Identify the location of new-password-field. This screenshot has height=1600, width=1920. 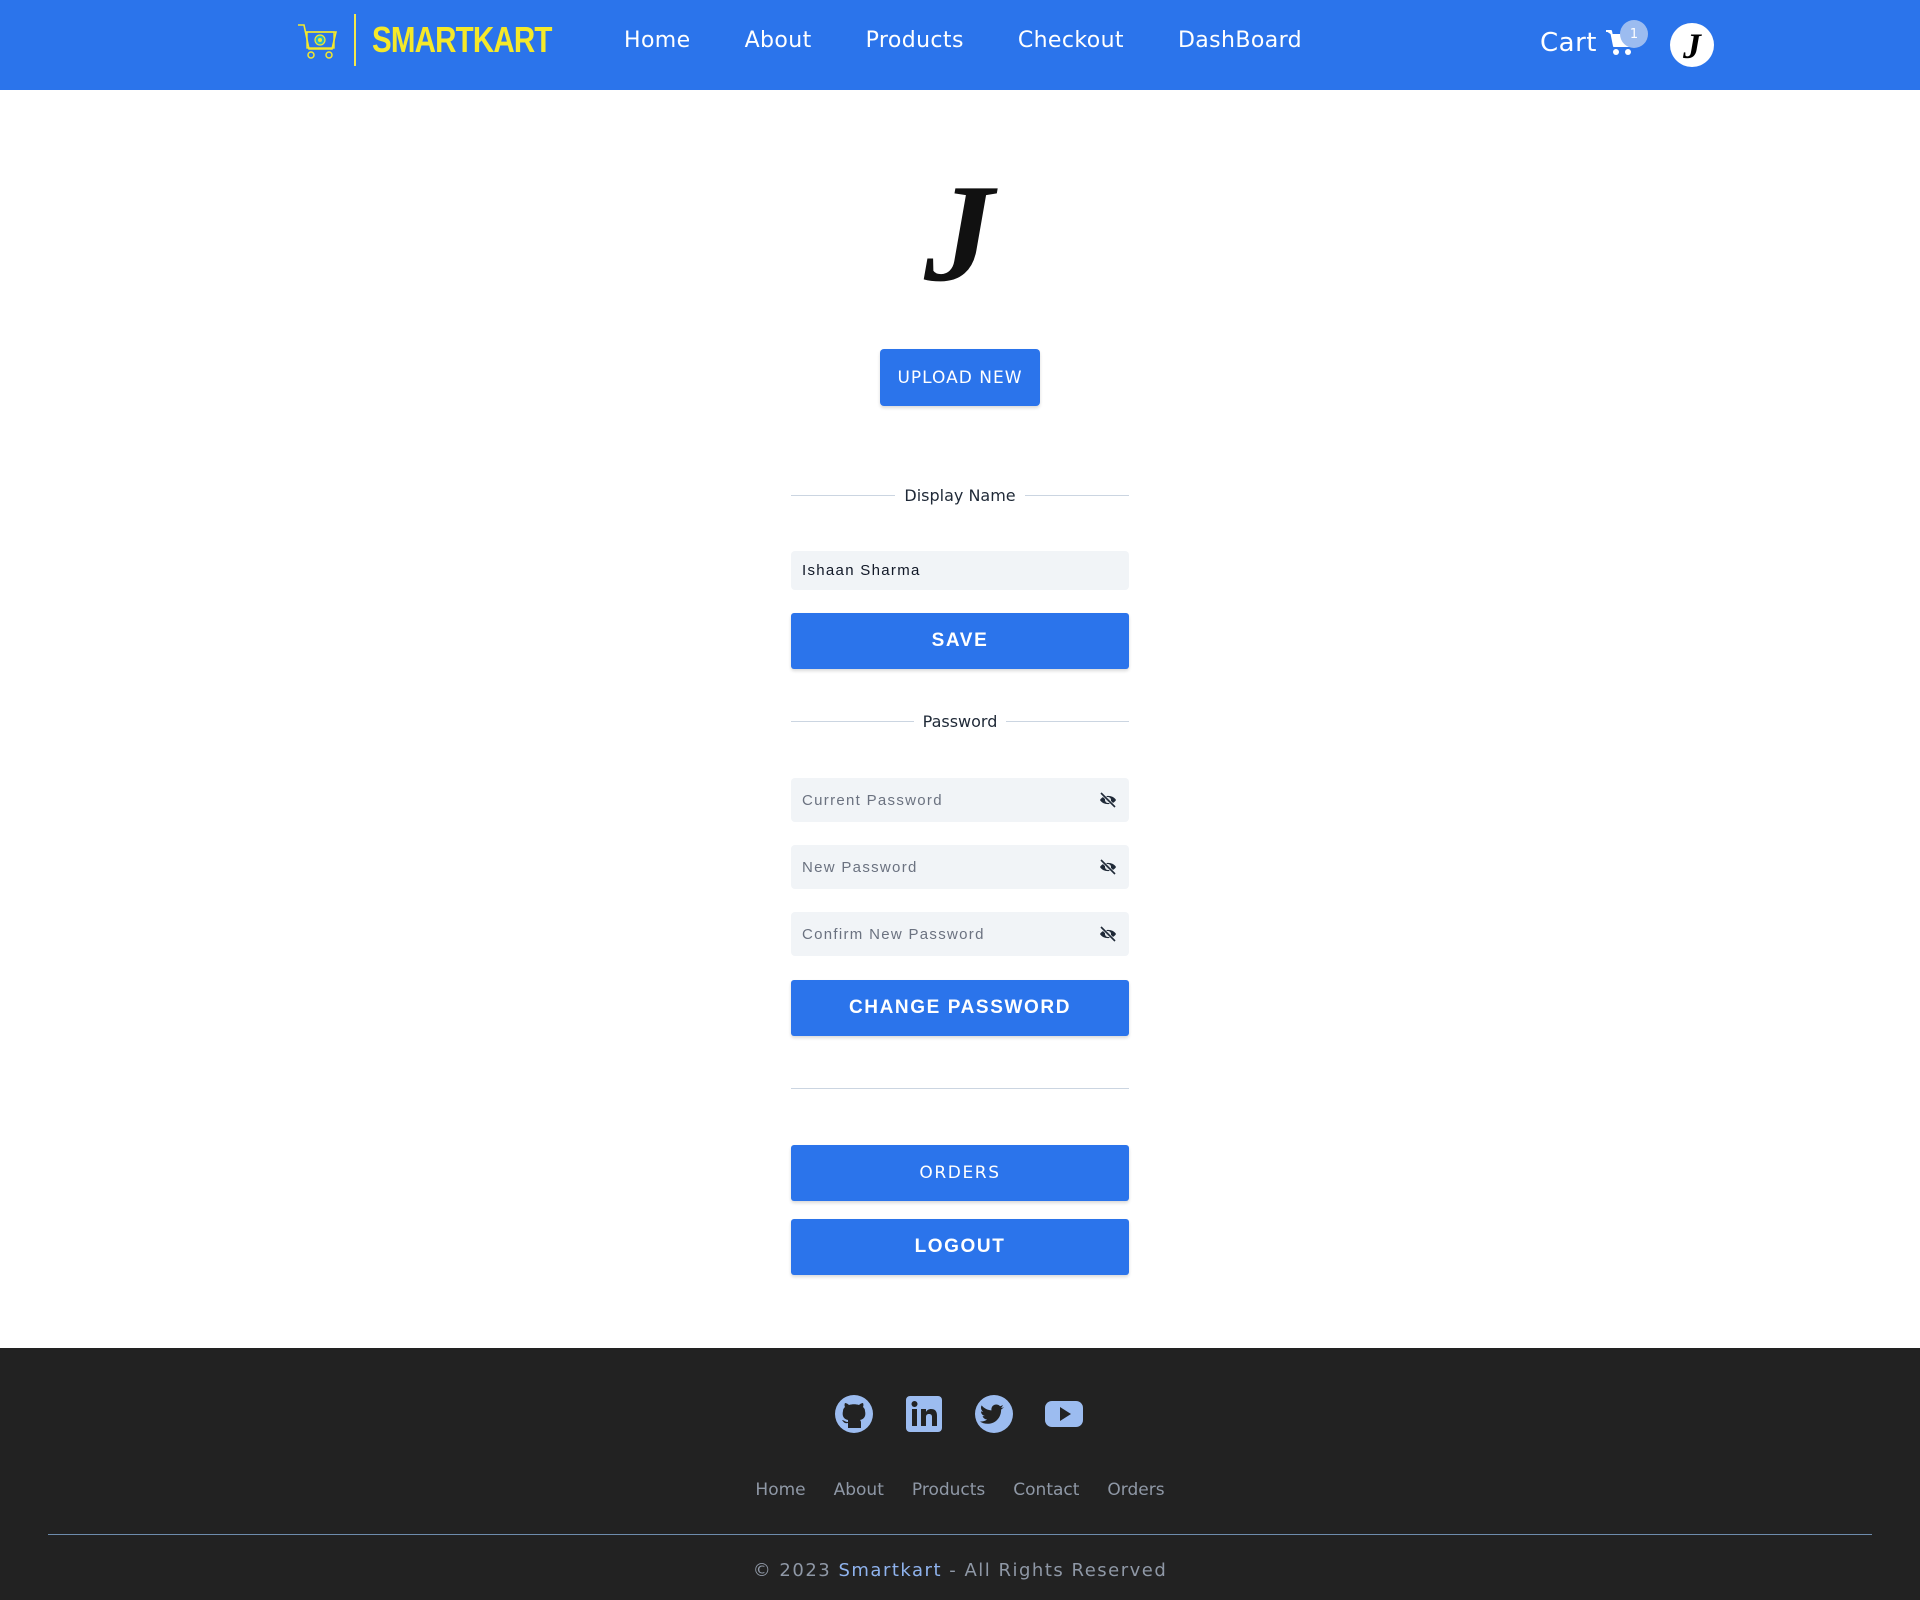
(960, 867).